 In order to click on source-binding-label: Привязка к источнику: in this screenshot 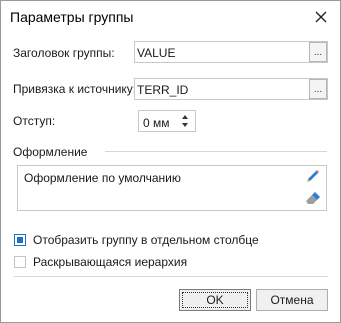, I will do `click(75, 89)`.